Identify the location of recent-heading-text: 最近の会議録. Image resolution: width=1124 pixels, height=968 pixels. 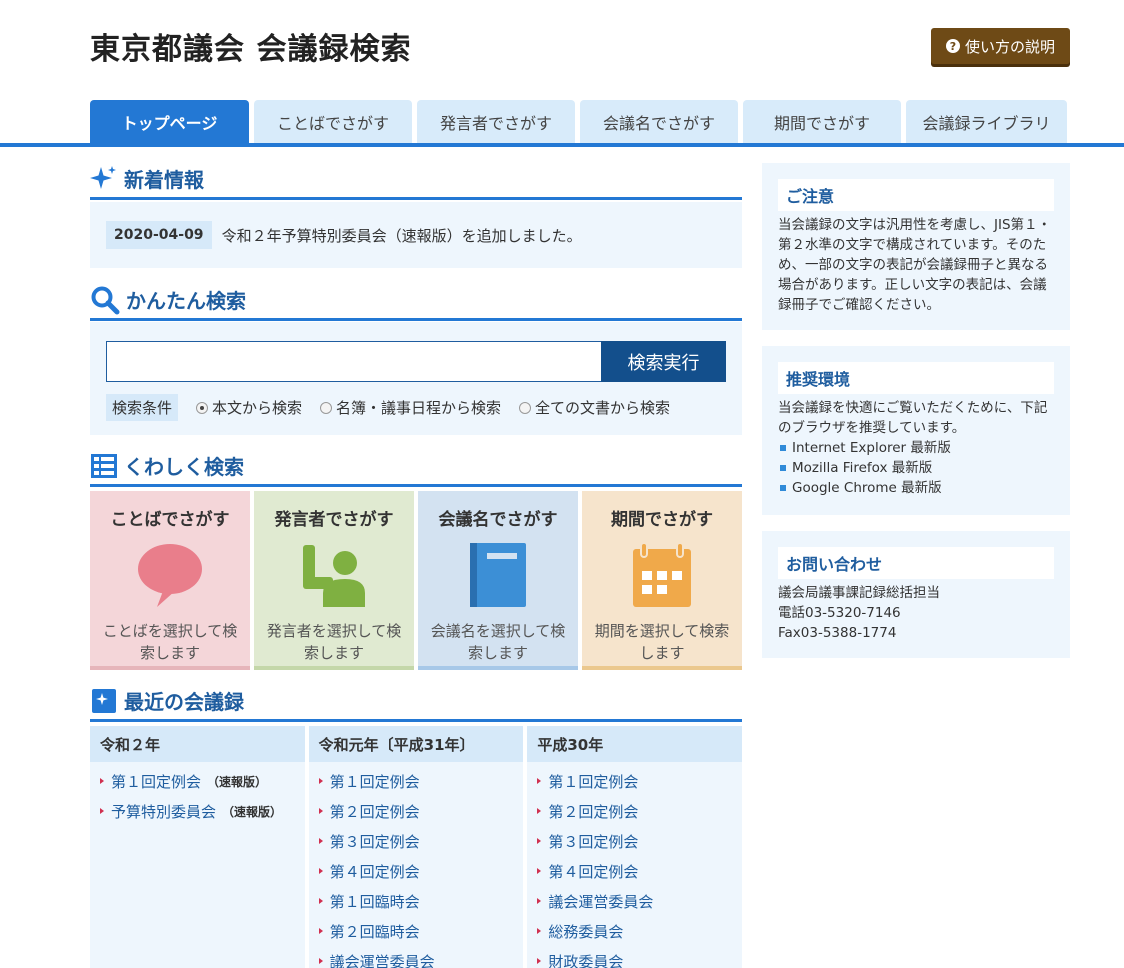
(184, 702).